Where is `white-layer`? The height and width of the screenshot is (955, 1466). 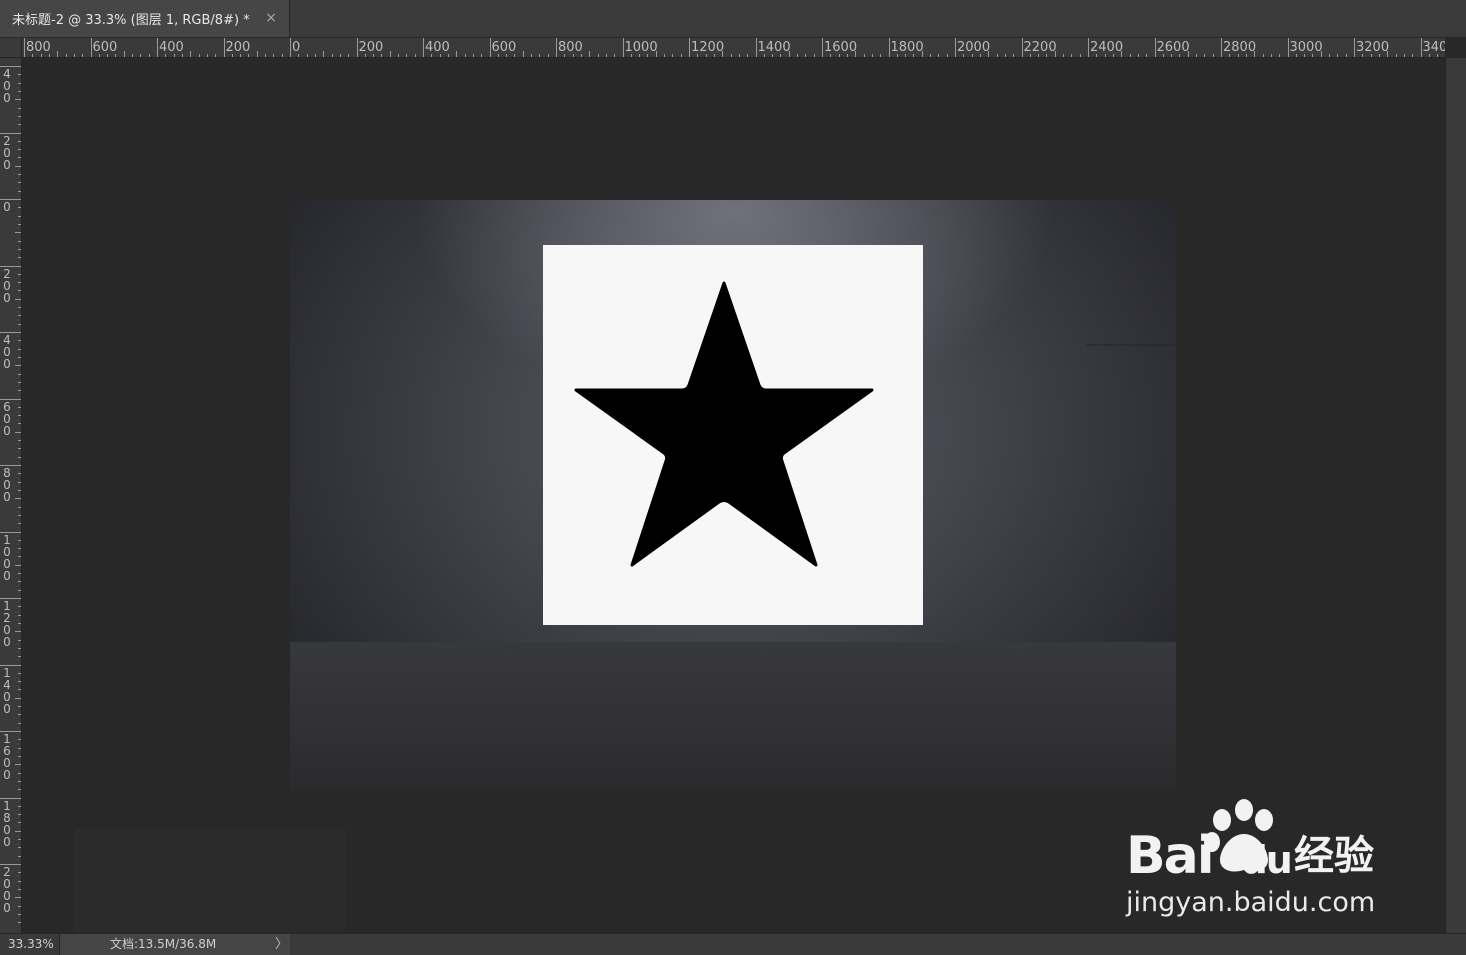 white-layer is located at coordinates (733, 435).